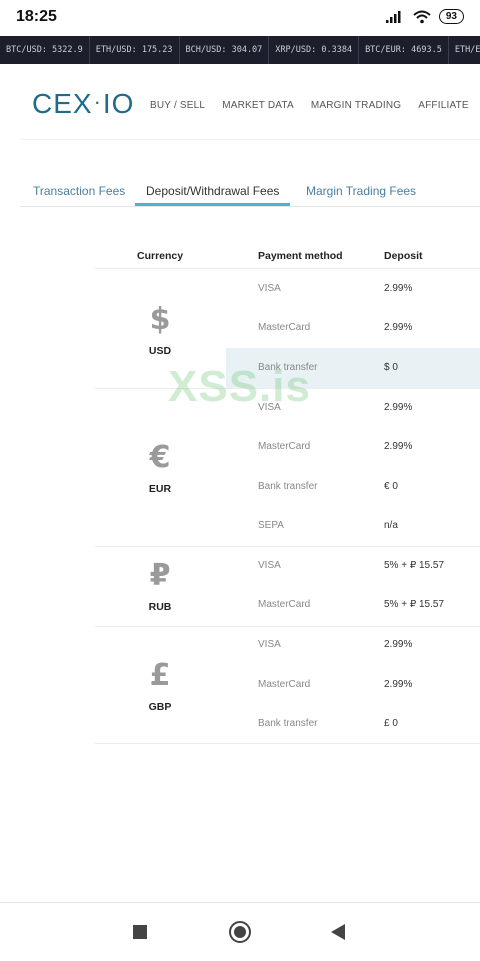 Image resolution: width=480 pixels, height=961 pixels. I want to click on deposit-fee: € 0, so click(391, 486).